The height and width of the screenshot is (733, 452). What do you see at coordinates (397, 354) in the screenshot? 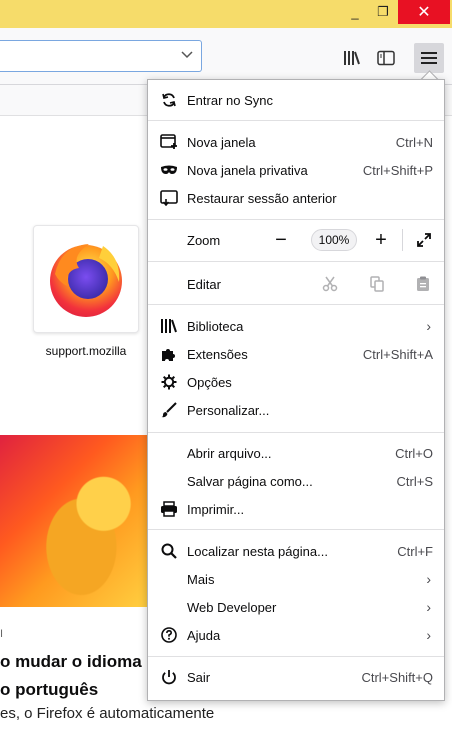
I see `menu-shortcut: Ctrl+Shift+A` at bounding box center [397, 354].